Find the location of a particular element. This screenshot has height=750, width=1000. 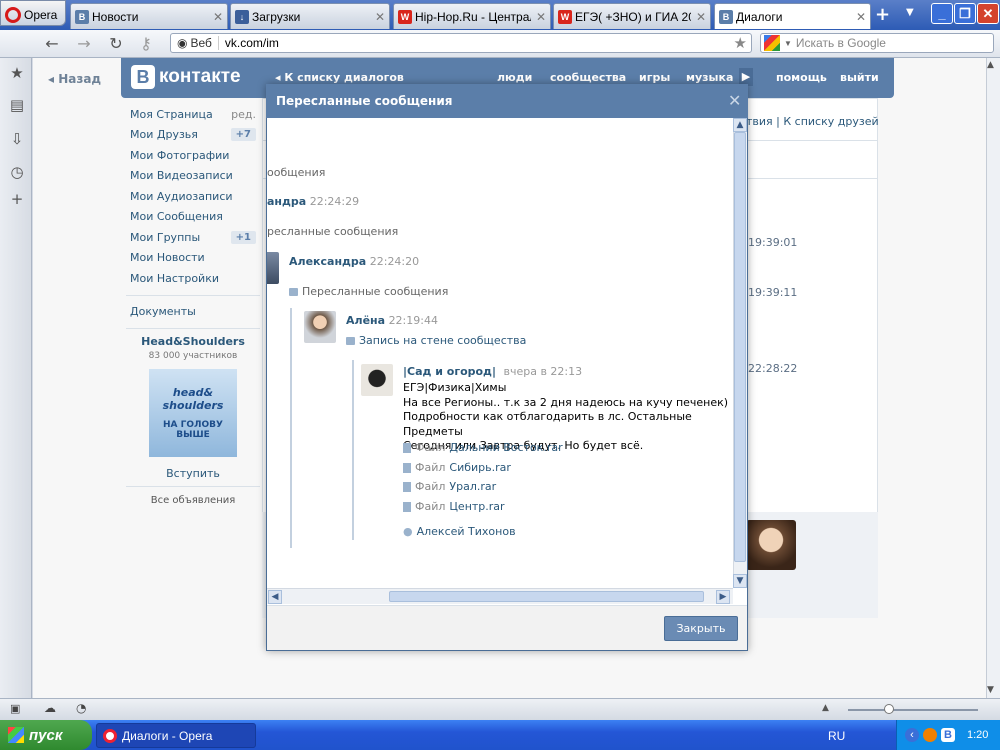

menu-item: Мои Сообщения is located at coordinates (193, 217).